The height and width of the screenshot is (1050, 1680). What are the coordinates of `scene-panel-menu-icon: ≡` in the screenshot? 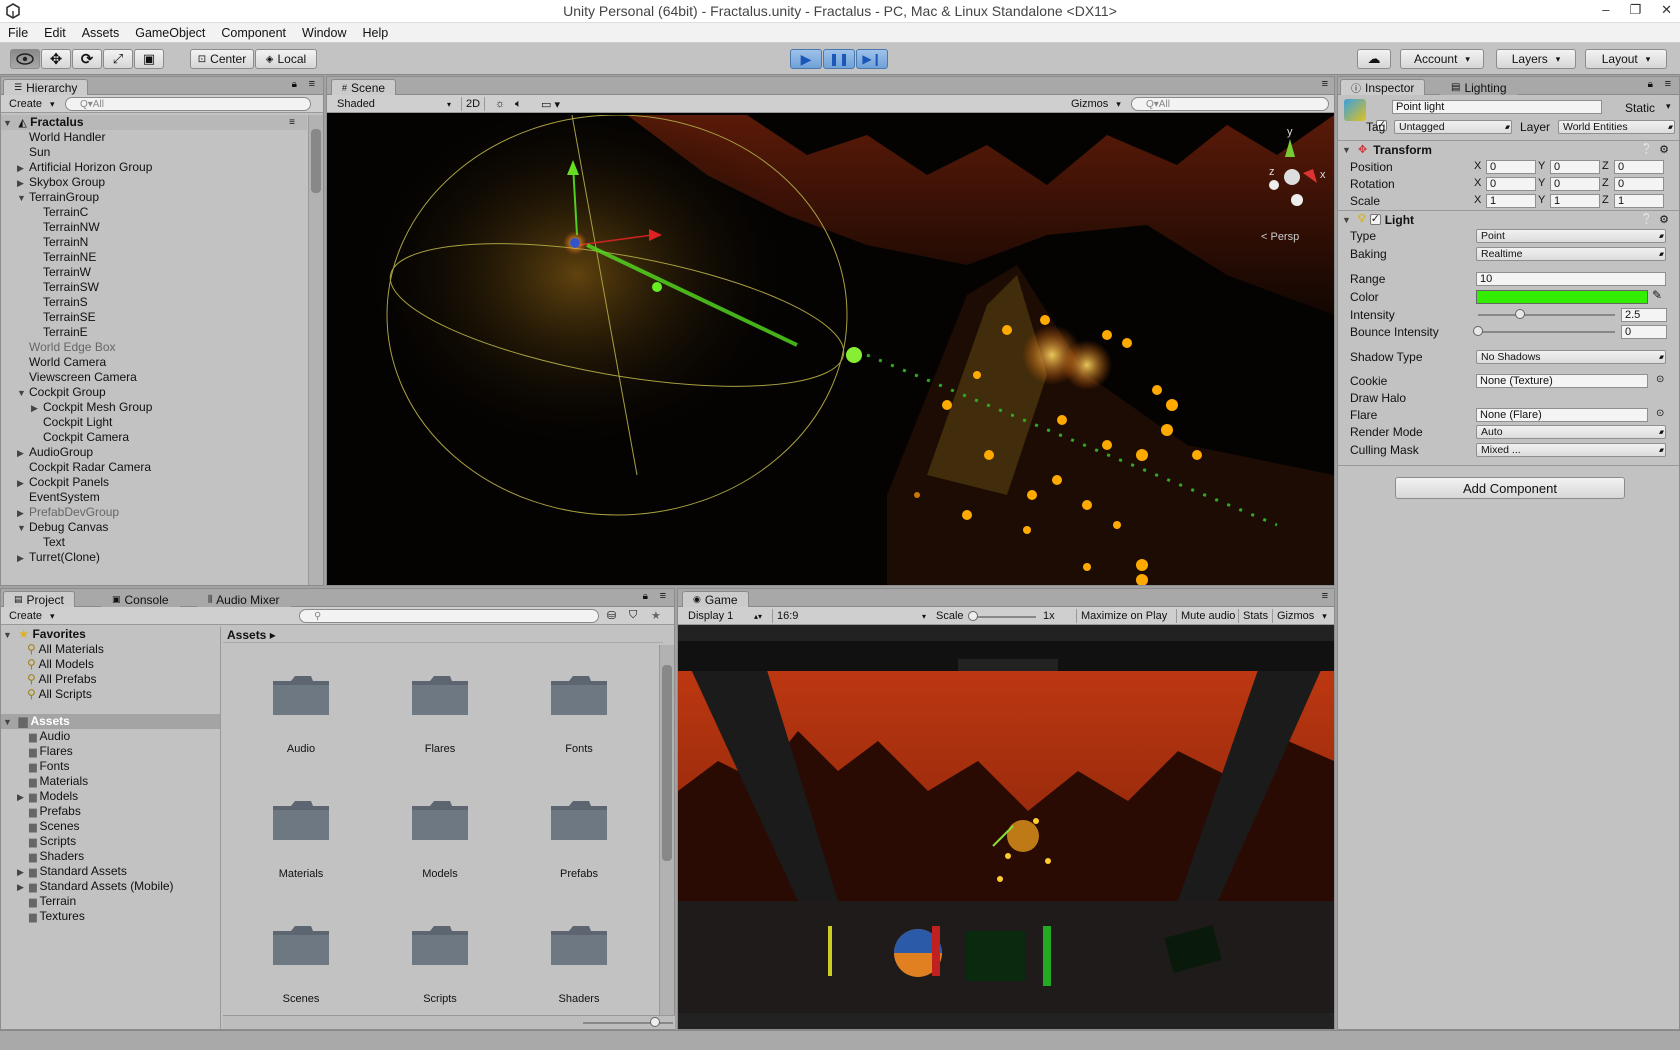 It's located at (1325, 84).